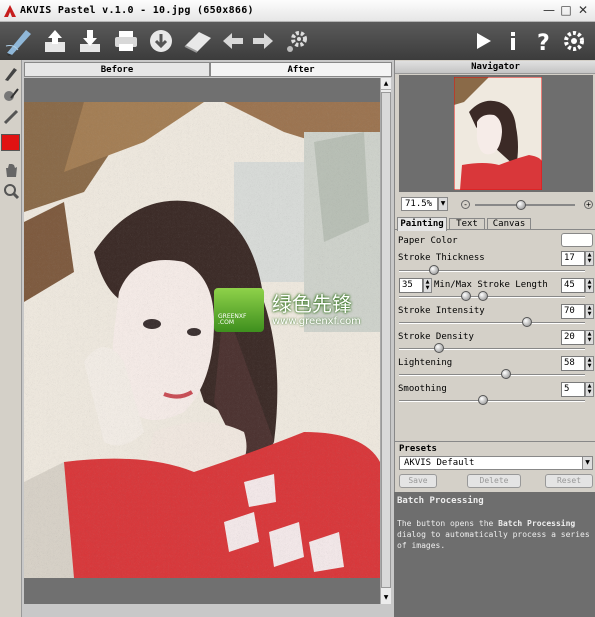 The height and width of the screenshot is (617, 595). I want to click on scroll-down-icon: ▼, so click(386, 598).